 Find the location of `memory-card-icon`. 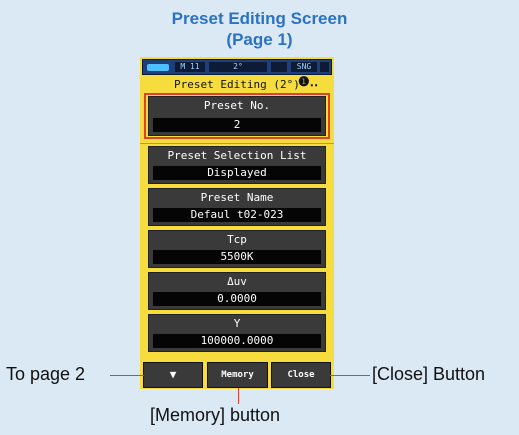

memory-card-icon is located at coordinates (324, 67).